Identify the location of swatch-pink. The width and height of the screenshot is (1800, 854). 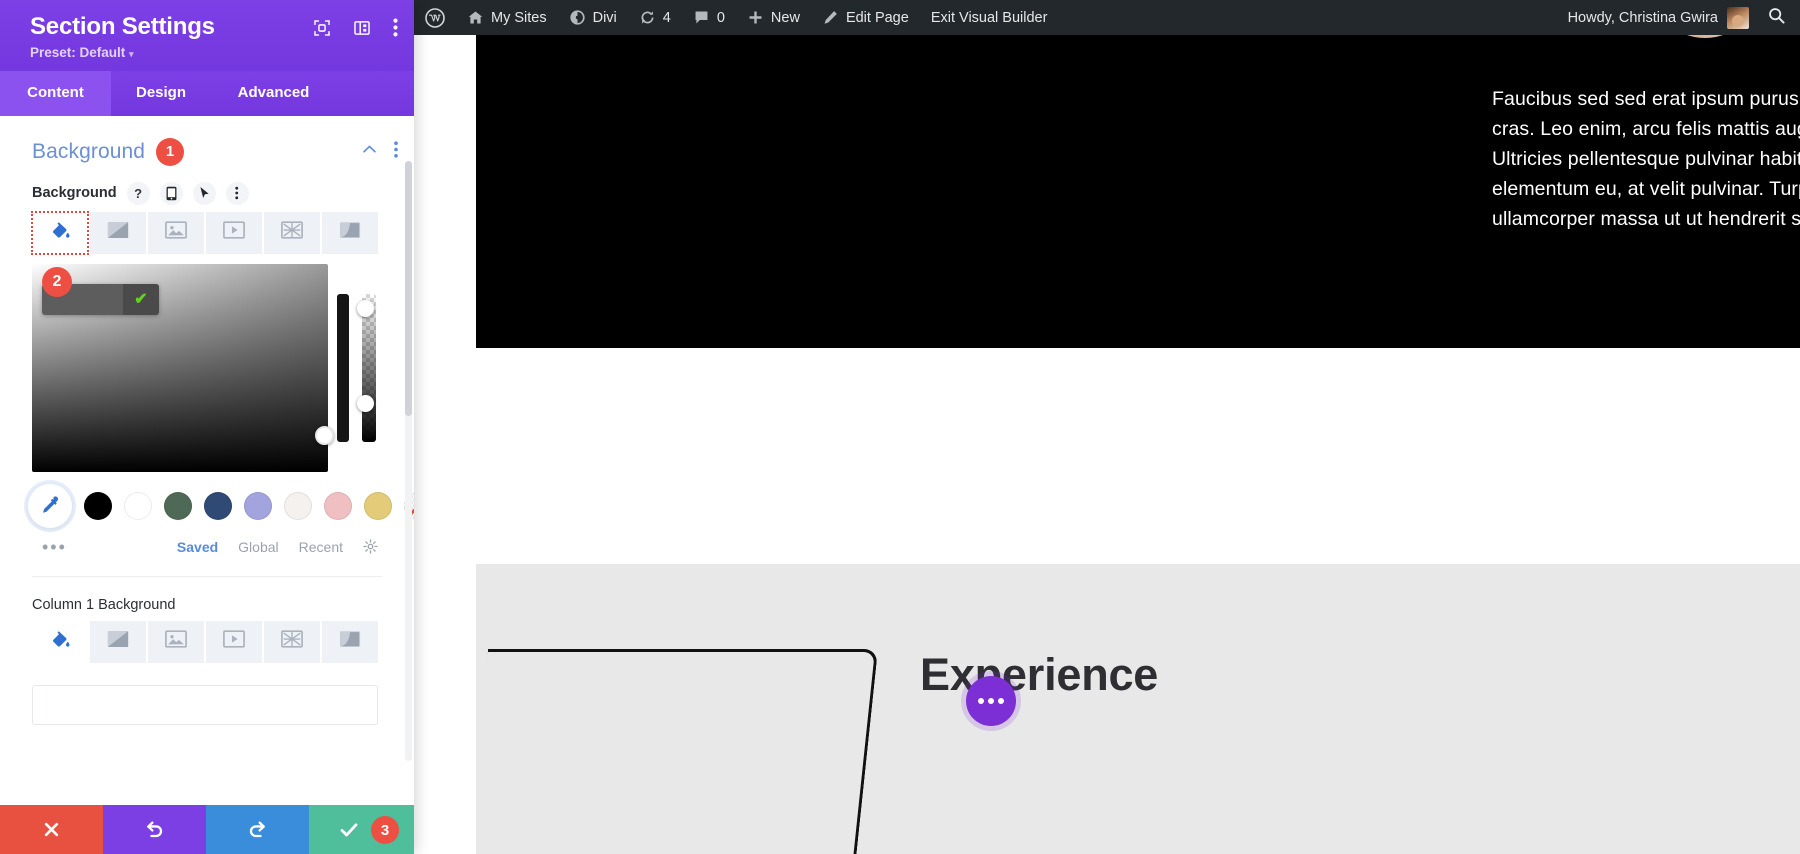
(338, 505).